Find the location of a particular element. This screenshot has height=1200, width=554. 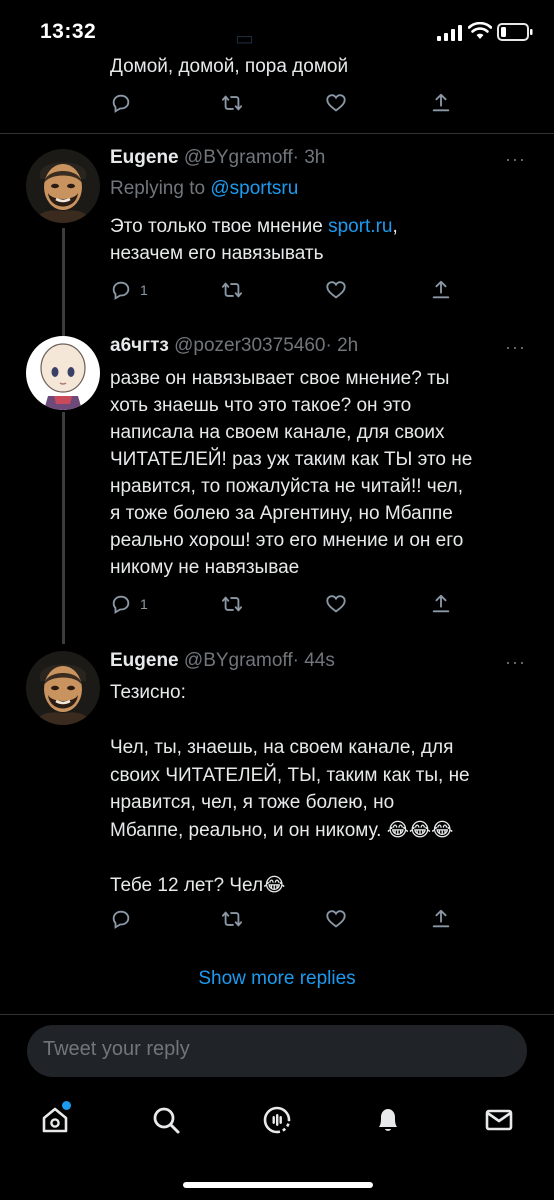

tweet-header: Eugene @BYgramoff· 44s is located at coordinates (222, 661).